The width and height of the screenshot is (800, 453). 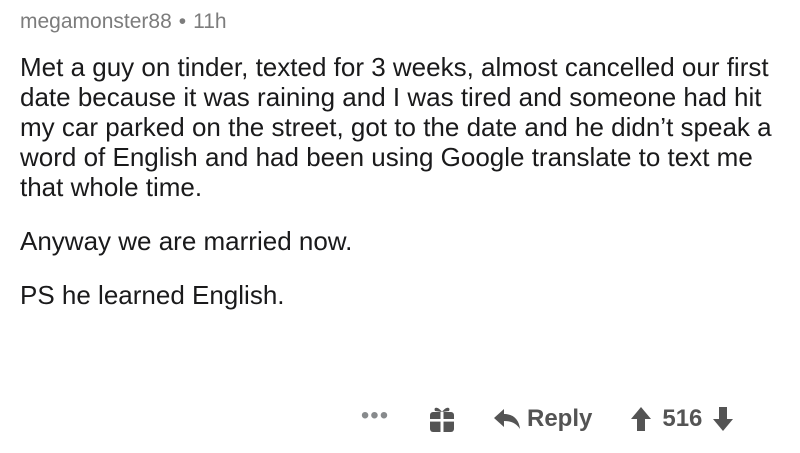 What do you see at coordinates (641, 419) in the screenshot?
I see `upvote-arrow-icon` at bounding box center [641, 419].